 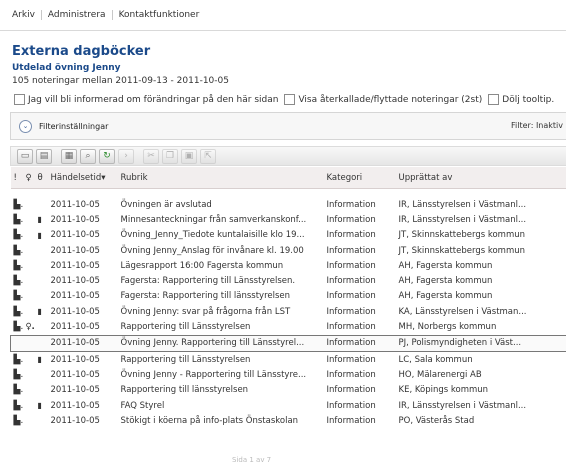 I want to click on hide-tooltip-checkbox, so click(x=494, y=99).